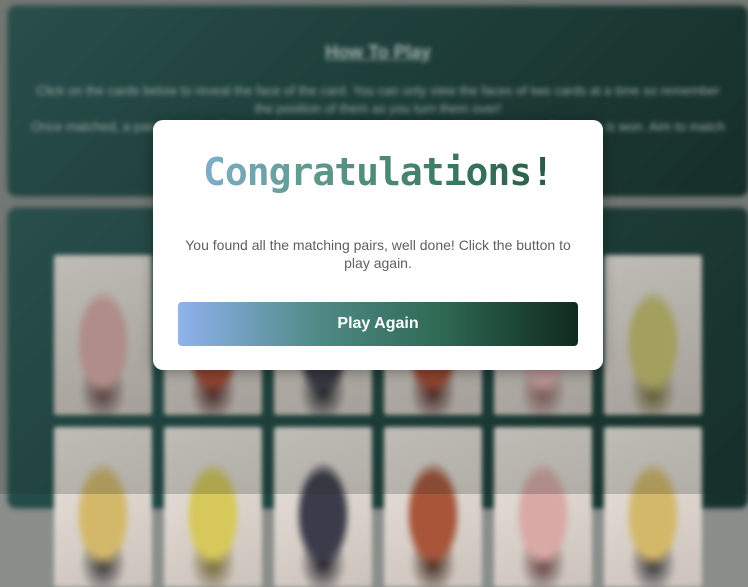  Describe the element at coordinates (378, 324) in the screenshot. I see `play-again-button: Play Again` at that location.